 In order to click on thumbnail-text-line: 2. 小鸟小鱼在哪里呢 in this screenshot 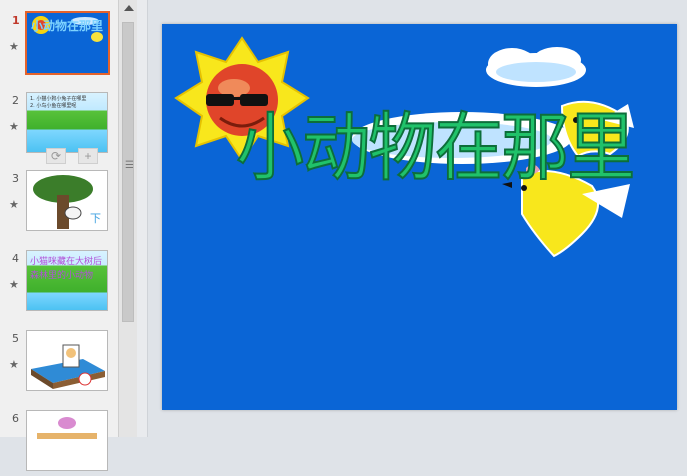, I will do `click(53, 106)`.